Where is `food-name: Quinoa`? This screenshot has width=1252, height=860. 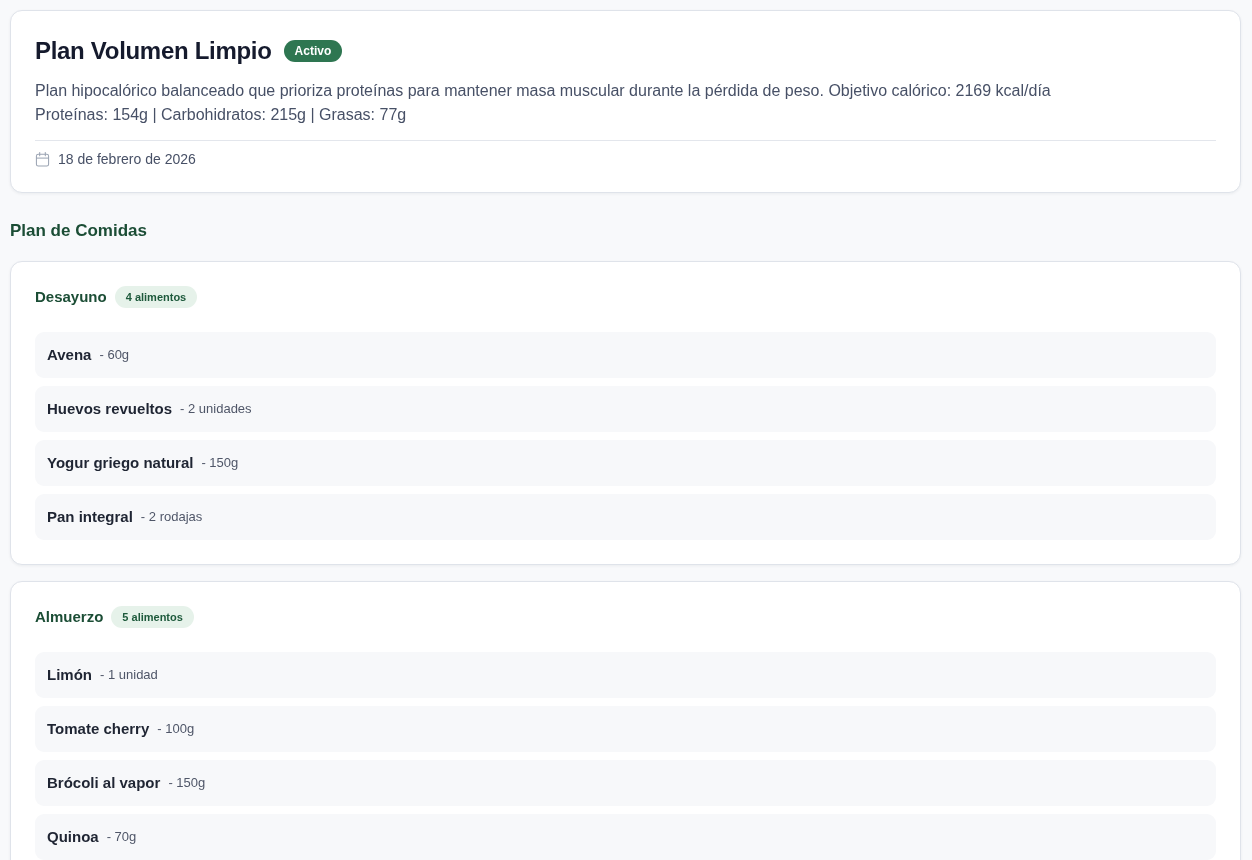
food-name: Quinoa is located at coordinates (73, 836).